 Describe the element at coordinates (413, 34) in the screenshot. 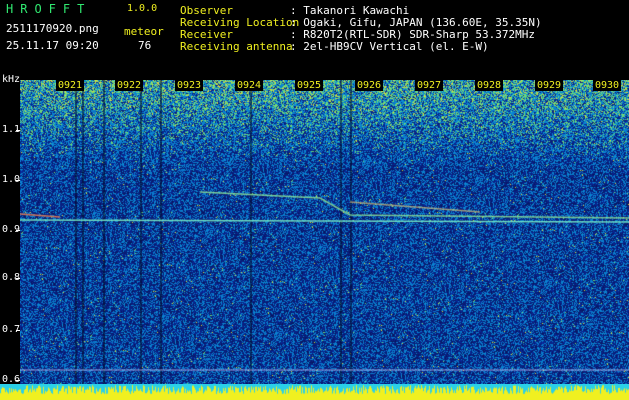

I see `receiver-value: : R820T2(RTL-SDR) SDR-Sharp 53.372MHz` at that location.